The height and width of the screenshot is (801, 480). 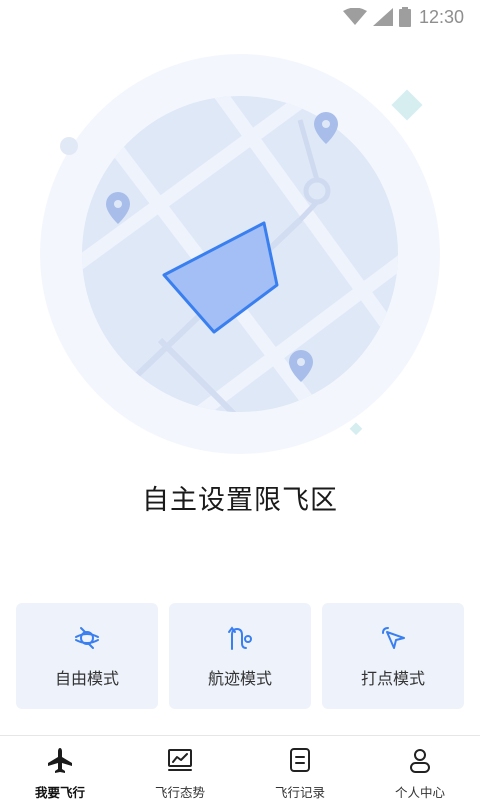 What do you see at coordinates (420, 762) in the screenshot?
I see `user-icon` at bounding box center [420, 762].